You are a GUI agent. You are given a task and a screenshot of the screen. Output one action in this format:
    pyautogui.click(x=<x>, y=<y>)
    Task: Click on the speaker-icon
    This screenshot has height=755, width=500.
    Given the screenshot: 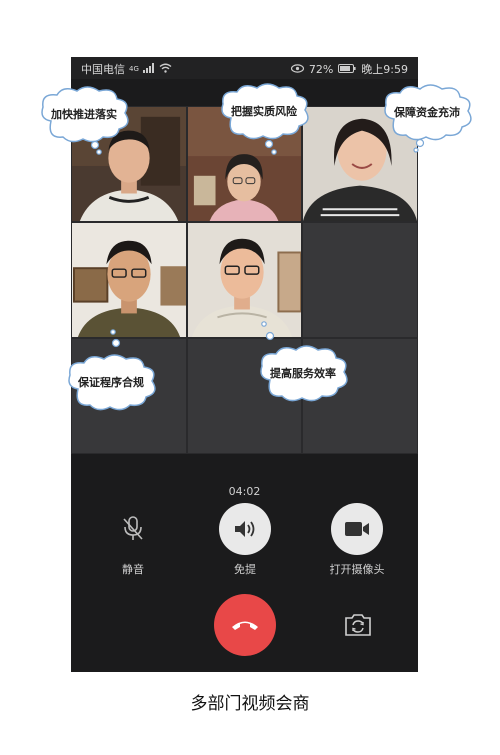 What is the action you would take?
    pyautogui.click(x=245, y=529)
    